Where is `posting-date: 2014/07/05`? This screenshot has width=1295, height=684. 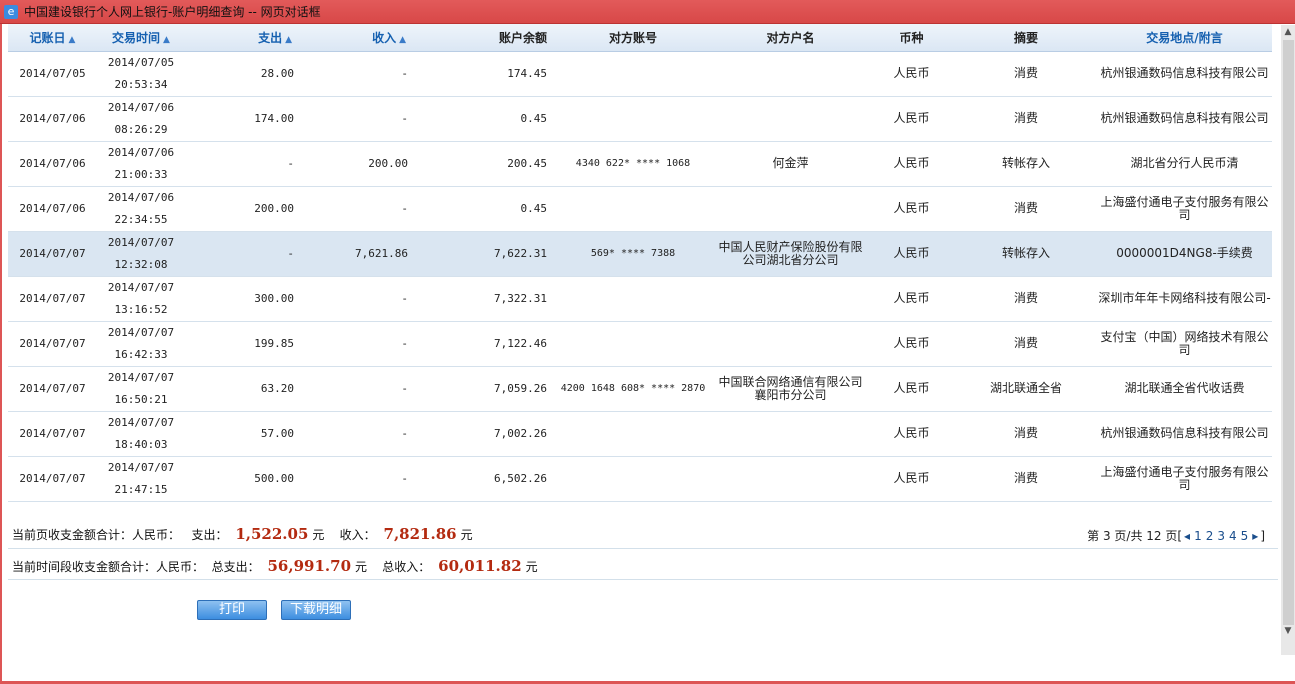
posting-date: 2014/07/05 is located at coordinates (52, 73).